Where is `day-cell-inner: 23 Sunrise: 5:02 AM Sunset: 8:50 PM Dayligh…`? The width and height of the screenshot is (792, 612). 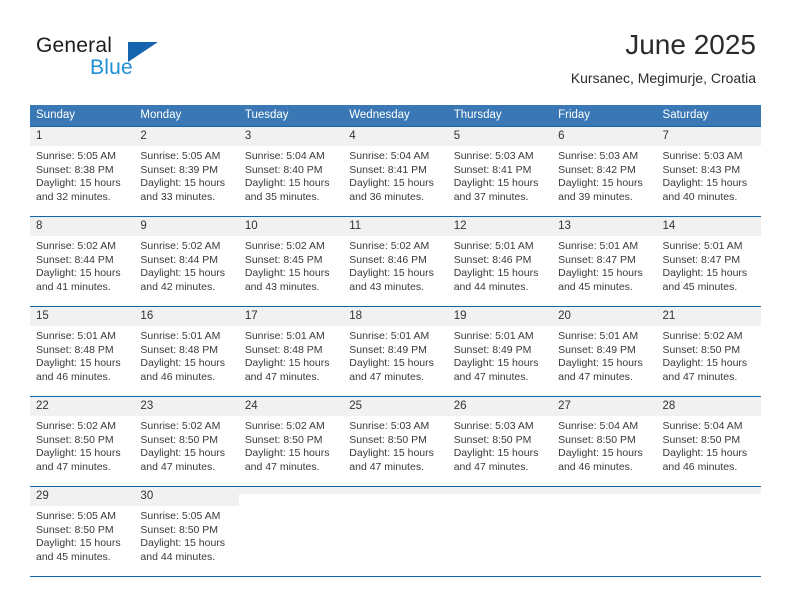
day-cell-inner: 23 Sunrise: 5:02 AM Sunset: 8:50 PM Dayligh… is located at coordinates (186, 441).